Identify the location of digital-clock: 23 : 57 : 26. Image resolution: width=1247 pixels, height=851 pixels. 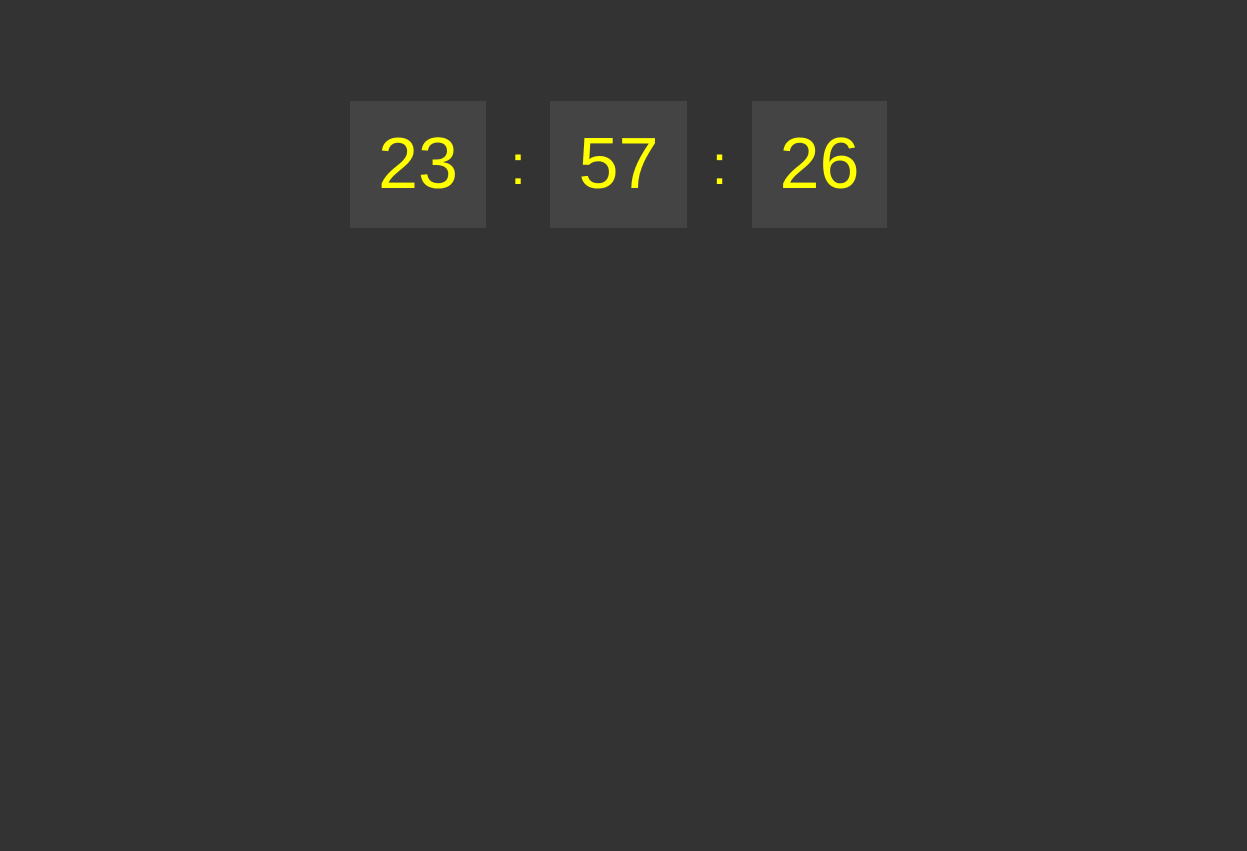
(618, 164).